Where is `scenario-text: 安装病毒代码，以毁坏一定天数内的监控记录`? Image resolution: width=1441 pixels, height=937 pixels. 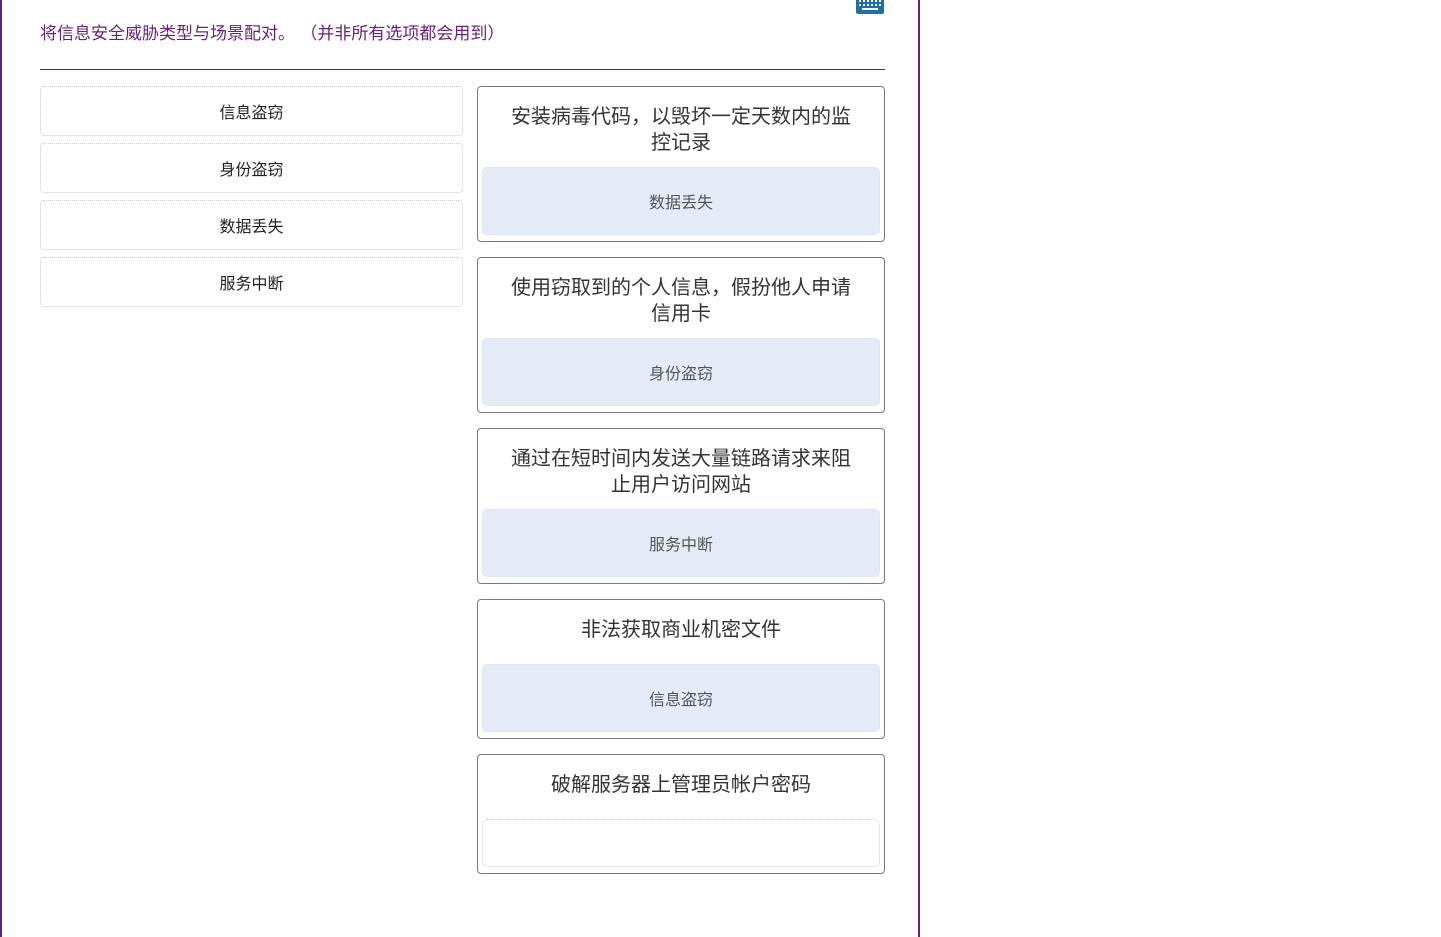 scenario-text: 安装病毒代码，以毁坏一定天数内的监控记录 is located at coordinates (681, 129).